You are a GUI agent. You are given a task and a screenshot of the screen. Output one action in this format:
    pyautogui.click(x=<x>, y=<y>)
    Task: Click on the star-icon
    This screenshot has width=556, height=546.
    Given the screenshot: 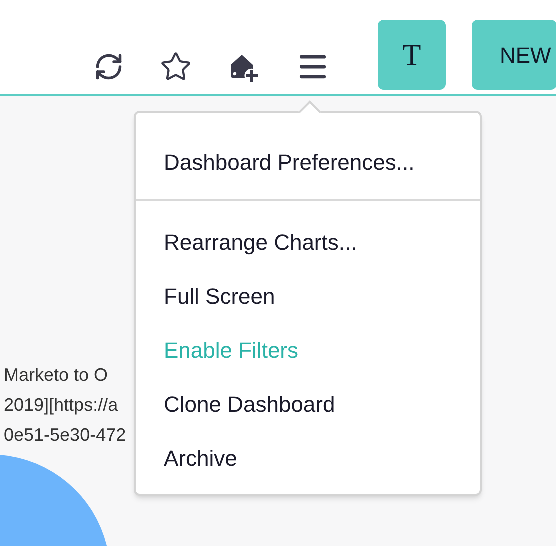 What is the action you would take?
    pyautogui.click(x=176, y=67)
    